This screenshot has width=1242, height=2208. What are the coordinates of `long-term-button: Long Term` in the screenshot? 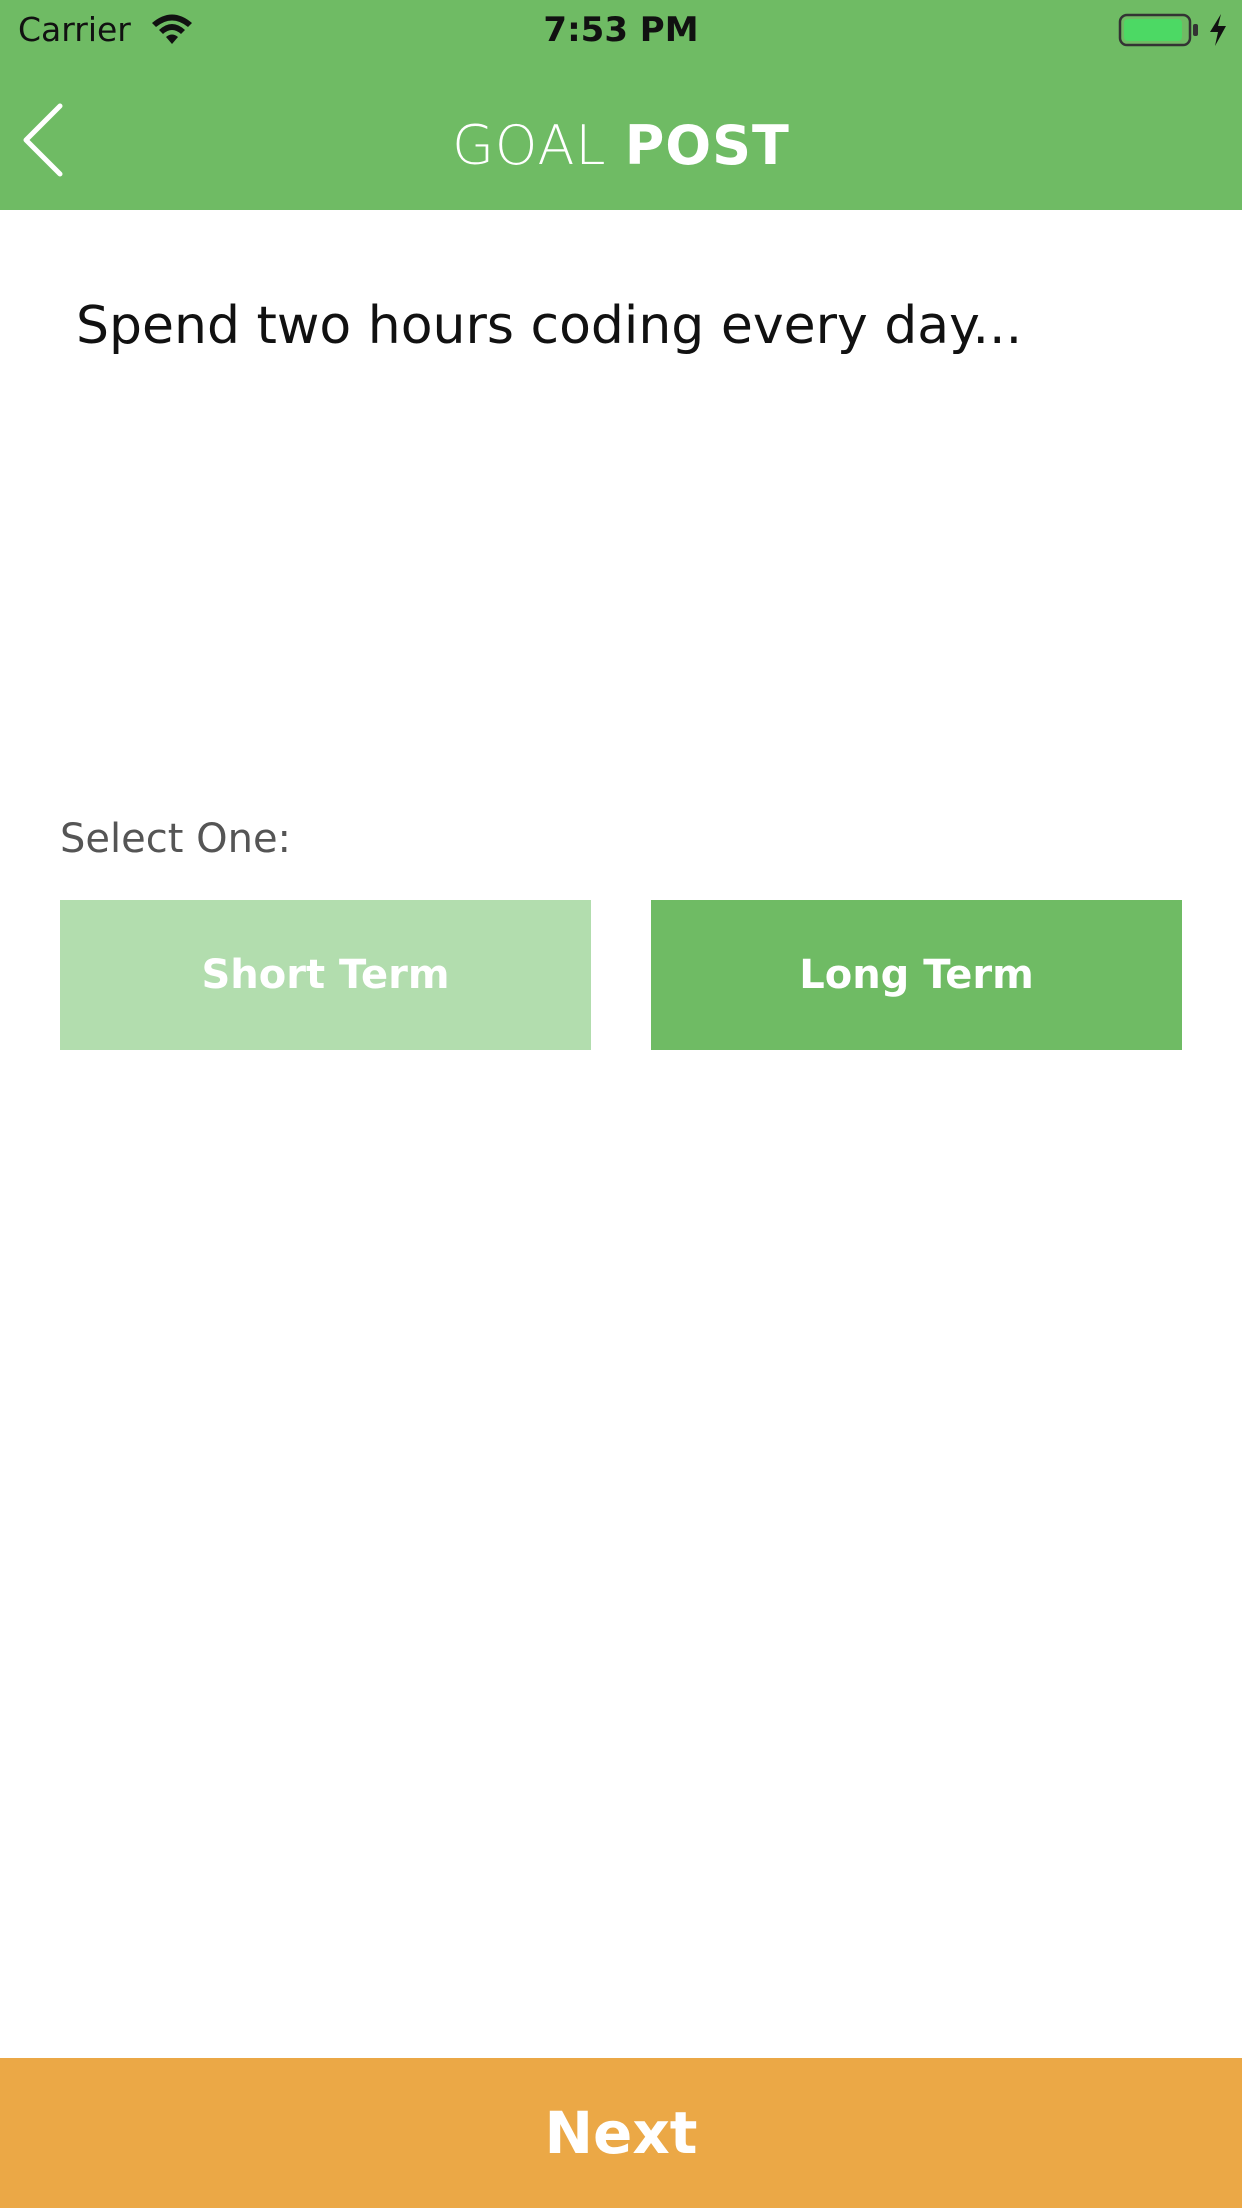 It's located at (916, 975).